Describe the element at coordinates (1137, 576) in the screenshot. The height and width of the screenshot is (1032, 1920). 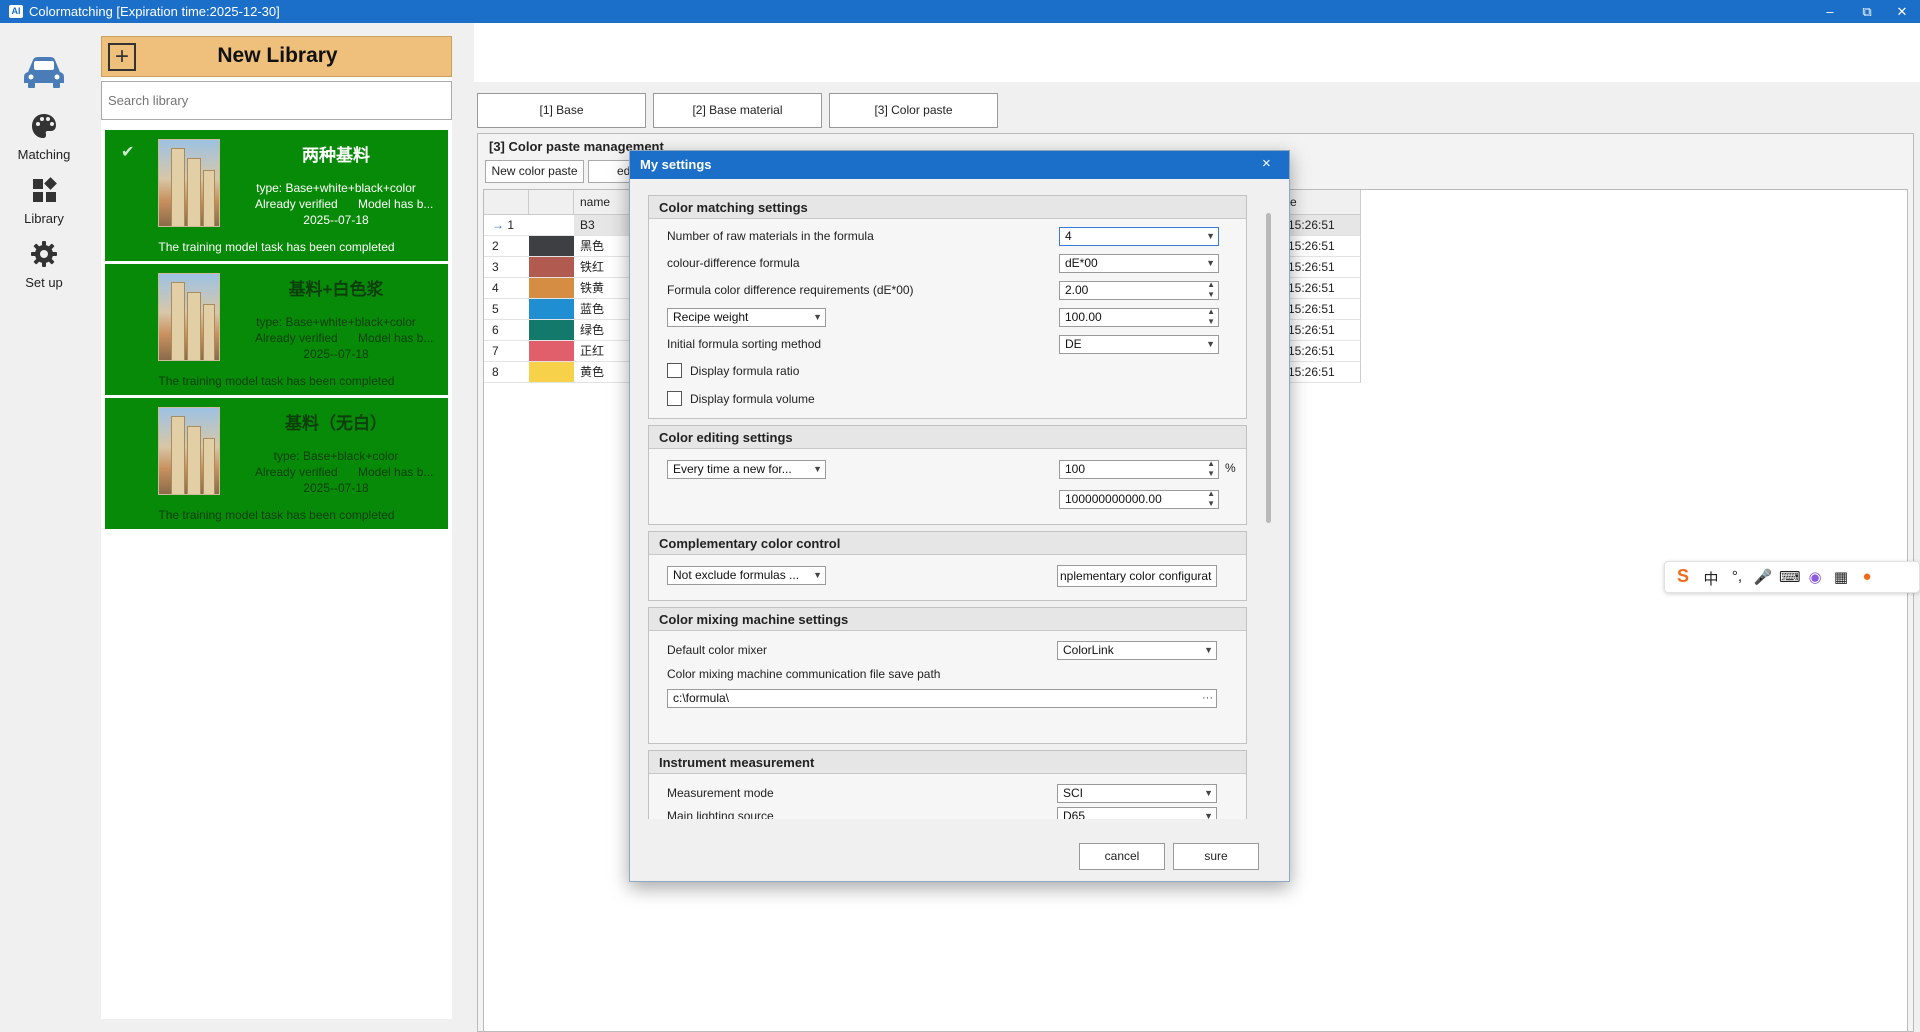
I see `complementary-config-button: nplementary color configurat` at that location.